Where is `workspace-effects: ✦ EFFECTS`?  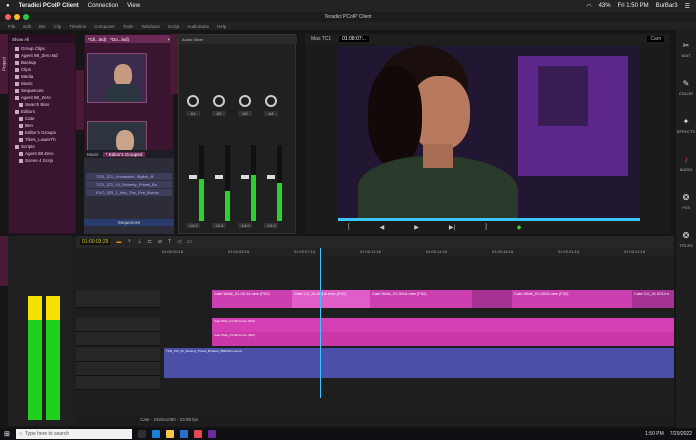 workspace-effects: ✦ EFFECTS is located at coordinates (686, 125).